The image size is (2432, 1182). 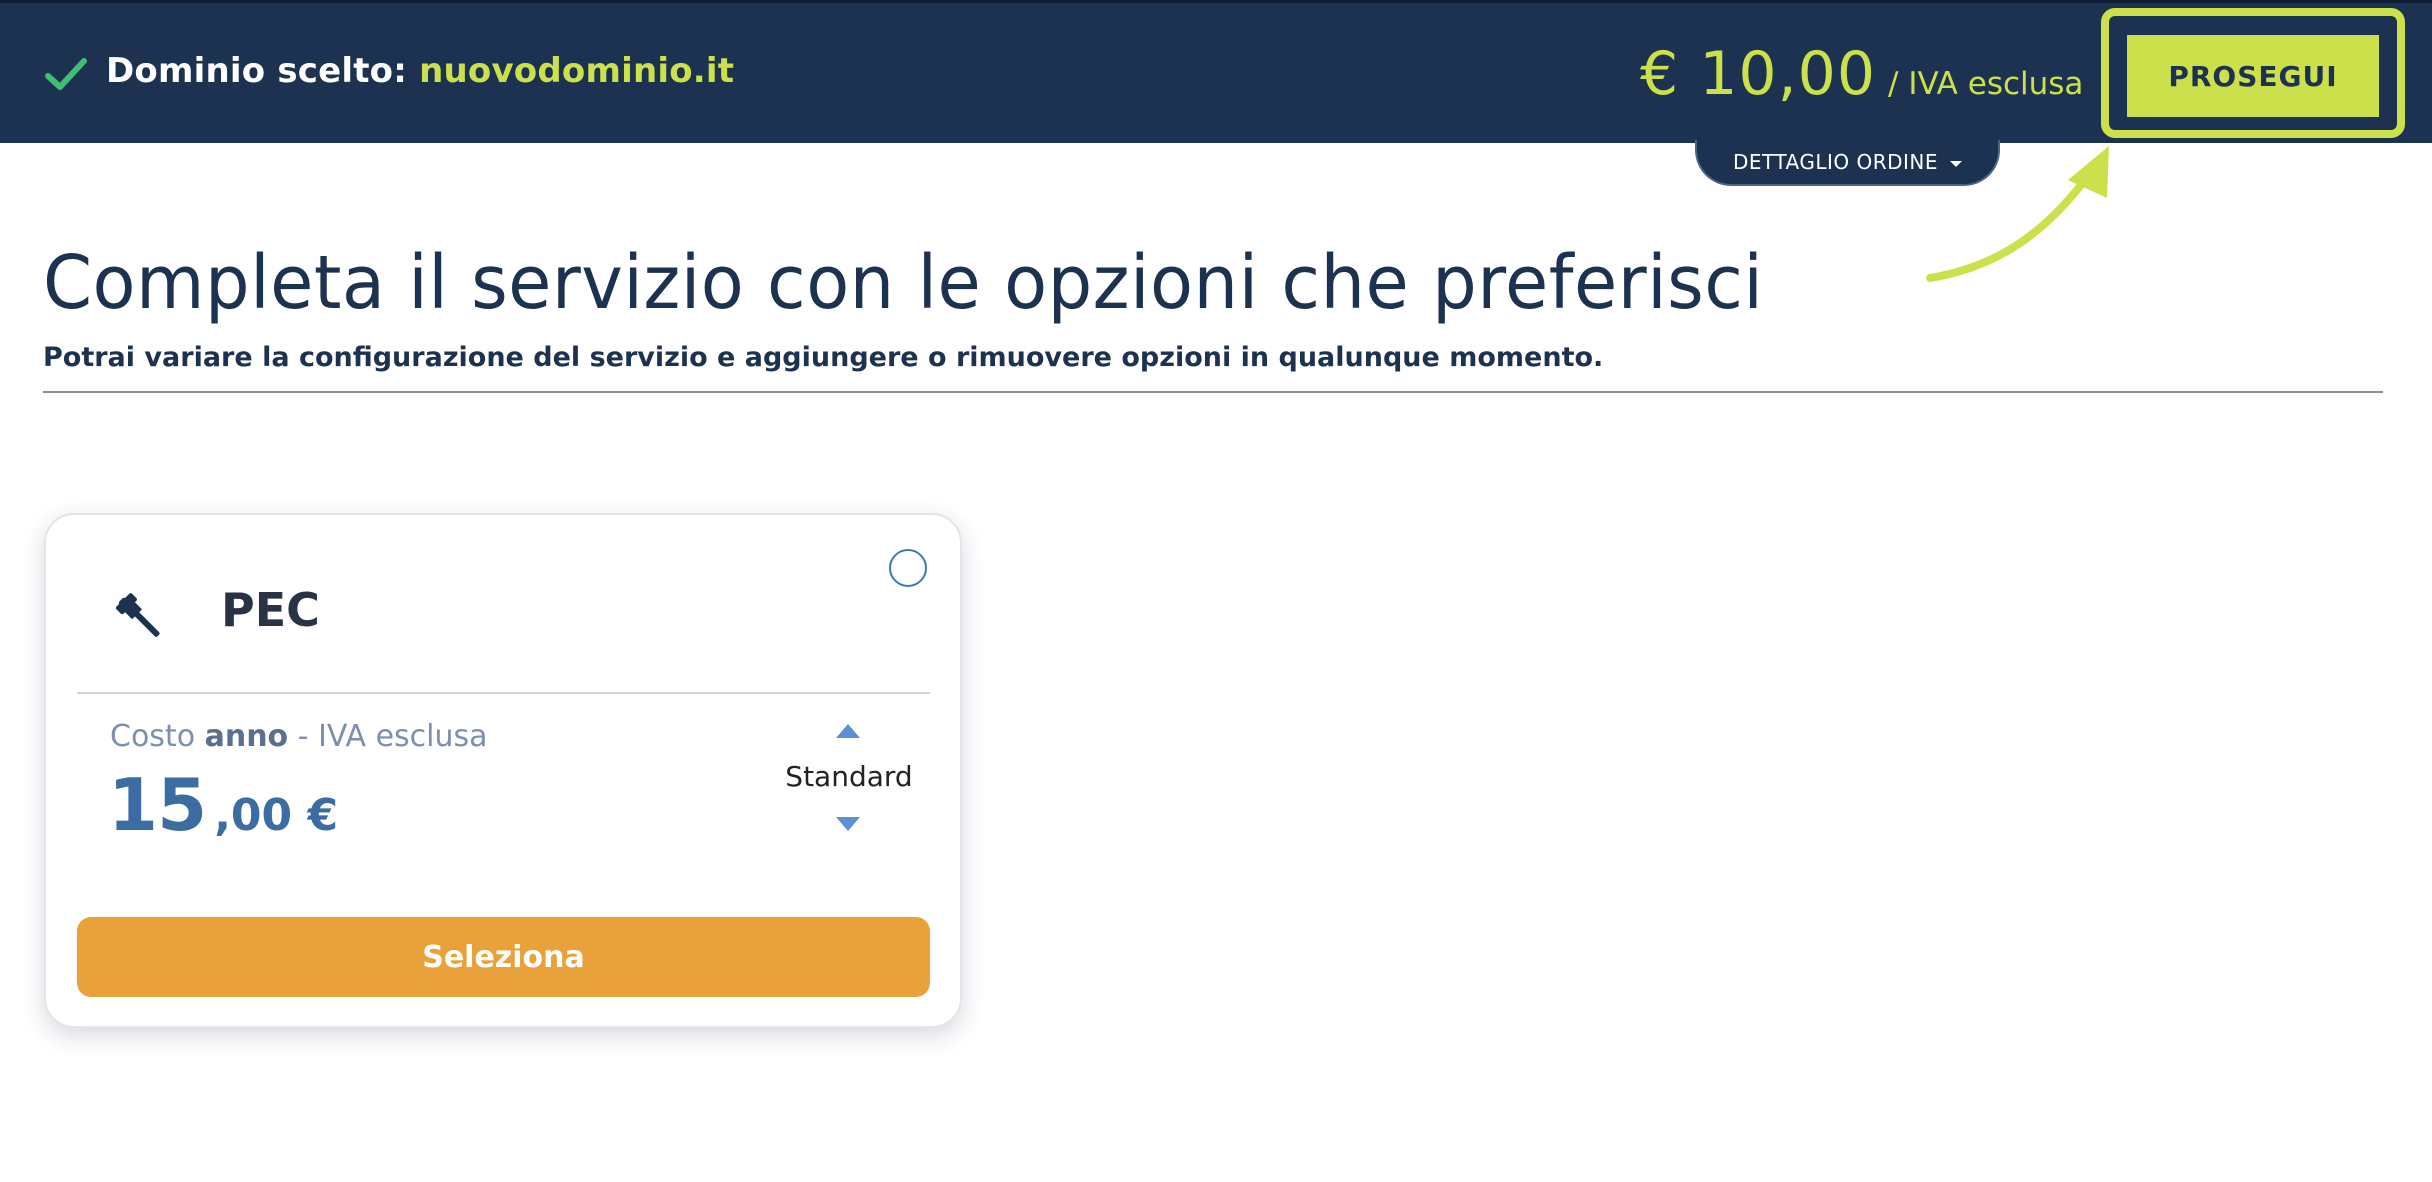 What do you see at coordinates (276, 815) in the screenshot?
I see `service-price-decimal: ,00 €` at bounding box center [276, 815].